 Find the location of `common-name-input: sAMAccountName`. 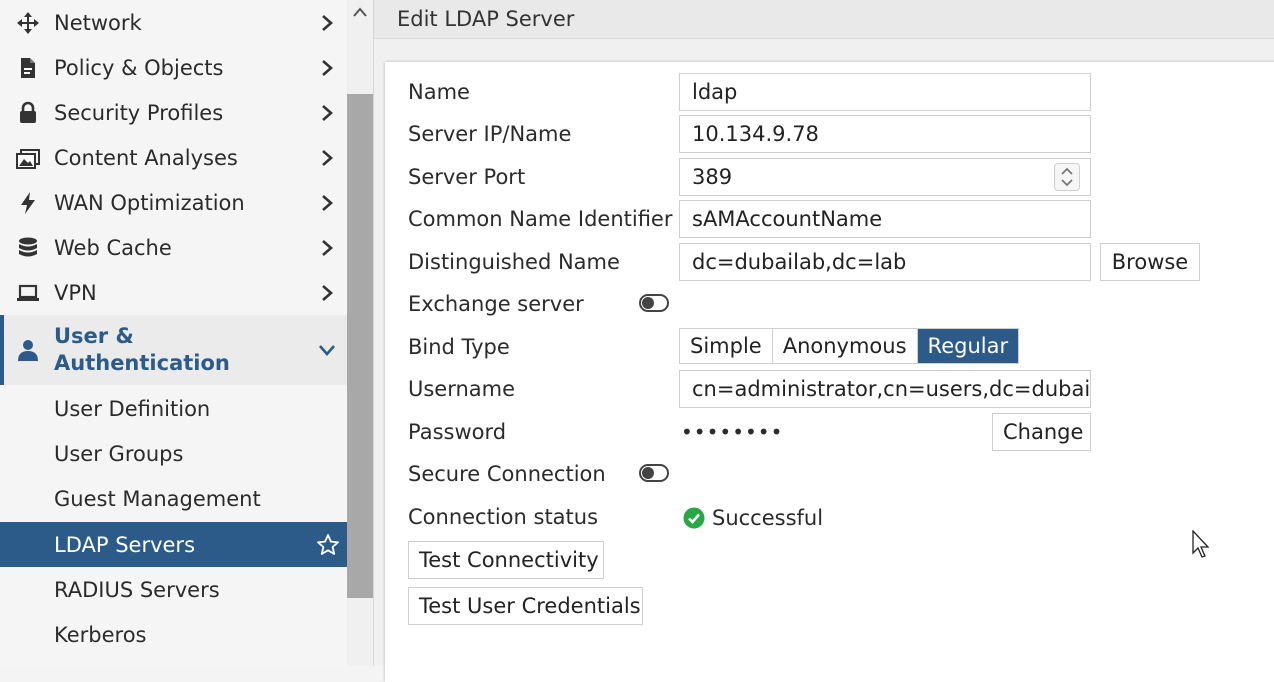

common-name-input: sAMAccountName is located at coordinates (885, 219).